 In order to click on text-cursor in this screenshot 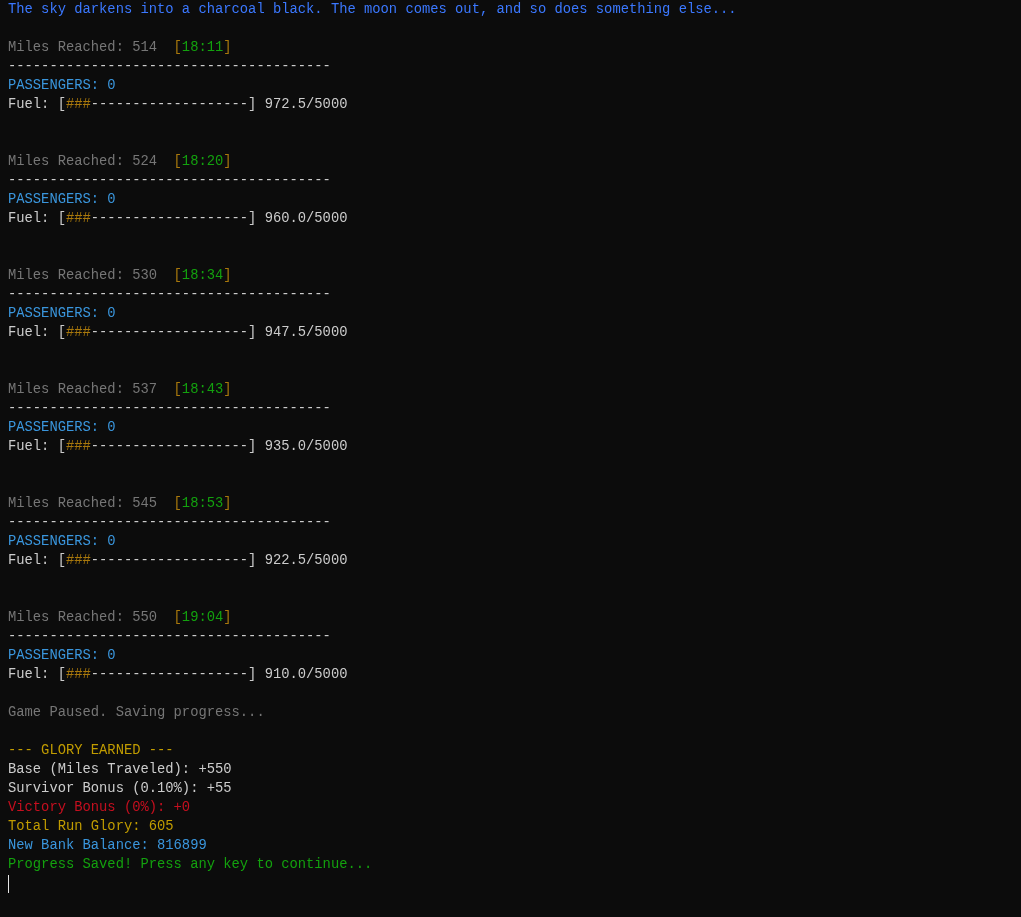, I will do `click(8, 883)`.